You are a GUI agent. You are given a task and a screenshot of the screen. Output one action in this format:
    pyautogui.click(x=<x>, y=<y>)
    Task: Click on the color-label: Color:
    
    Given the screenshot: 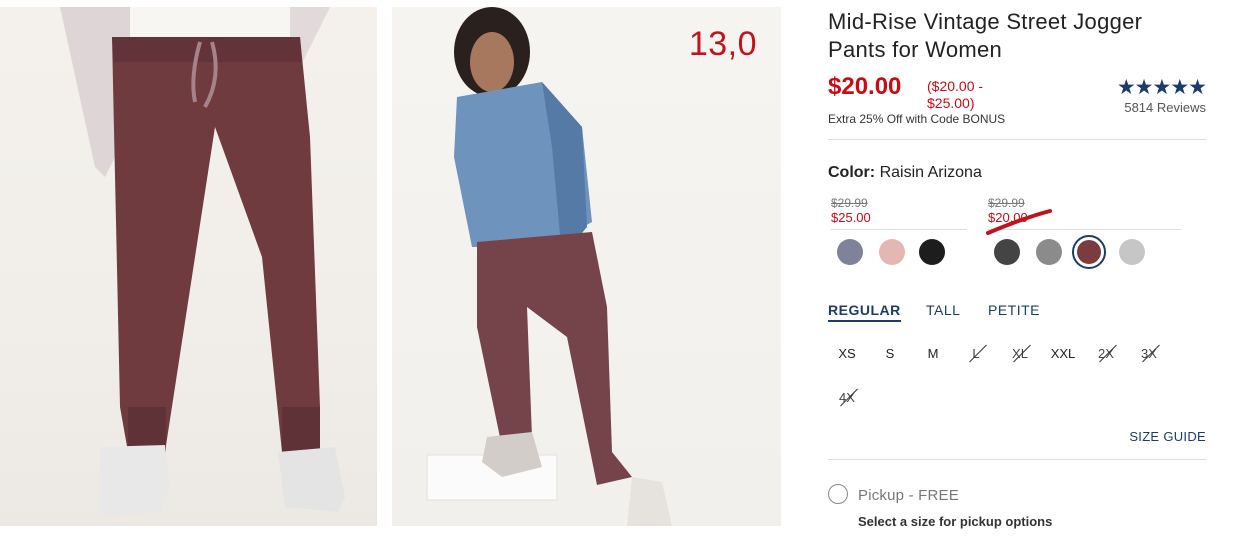 What is the action you would take?
    pyautogui.click(x=852, y=172)
    